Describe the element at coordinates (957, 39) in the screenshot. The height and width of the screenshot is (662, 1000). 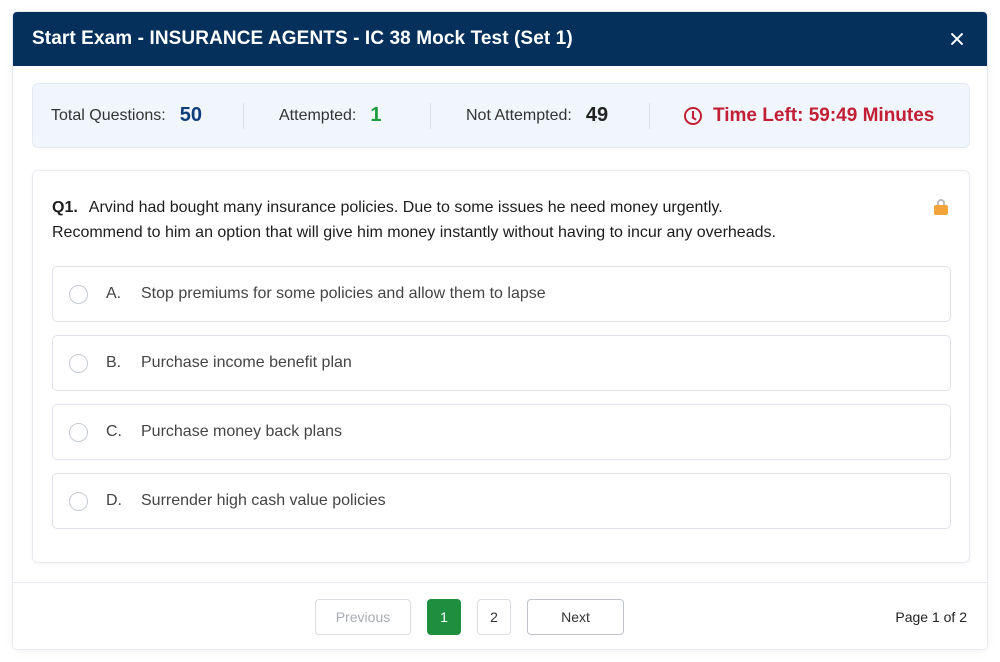
I see `close-icon` at that location.